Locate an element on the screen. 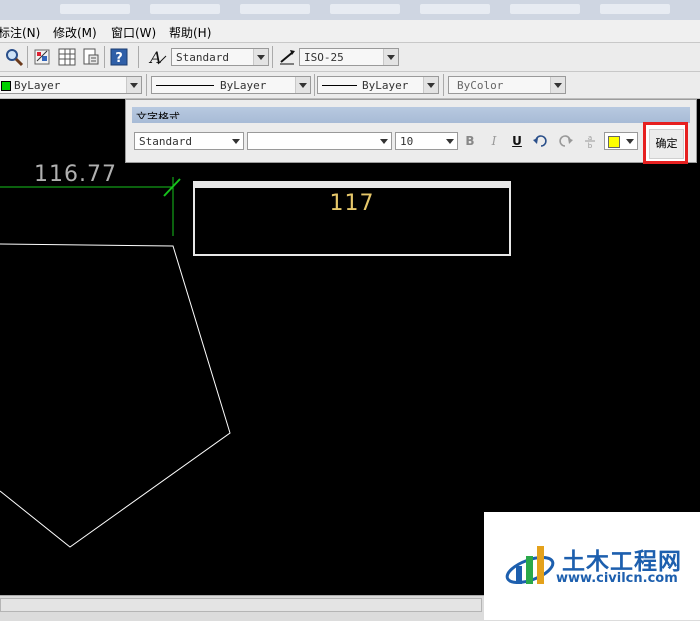 The width and height of the screenshot is (700, 621). text-style-icon: A is located at coordinates (158, 57).